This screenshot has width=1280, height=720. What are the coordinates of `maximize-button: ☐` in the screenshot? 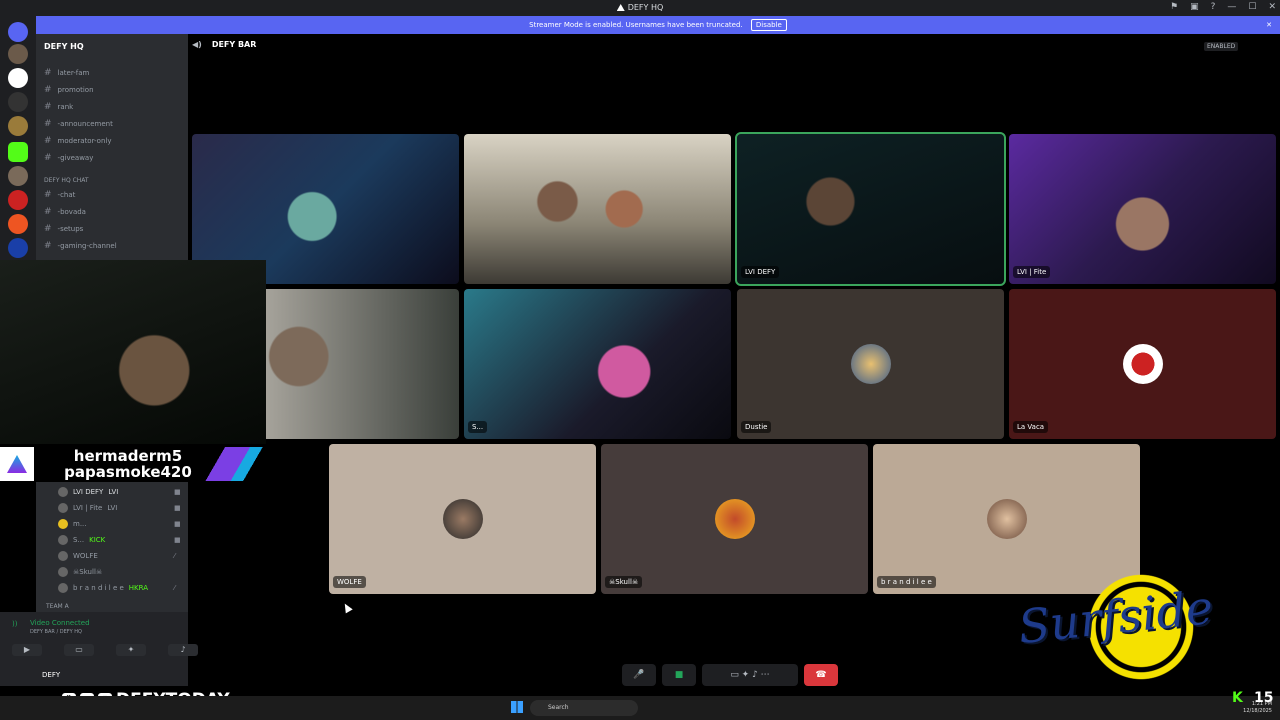 It's located at (1252, 7).